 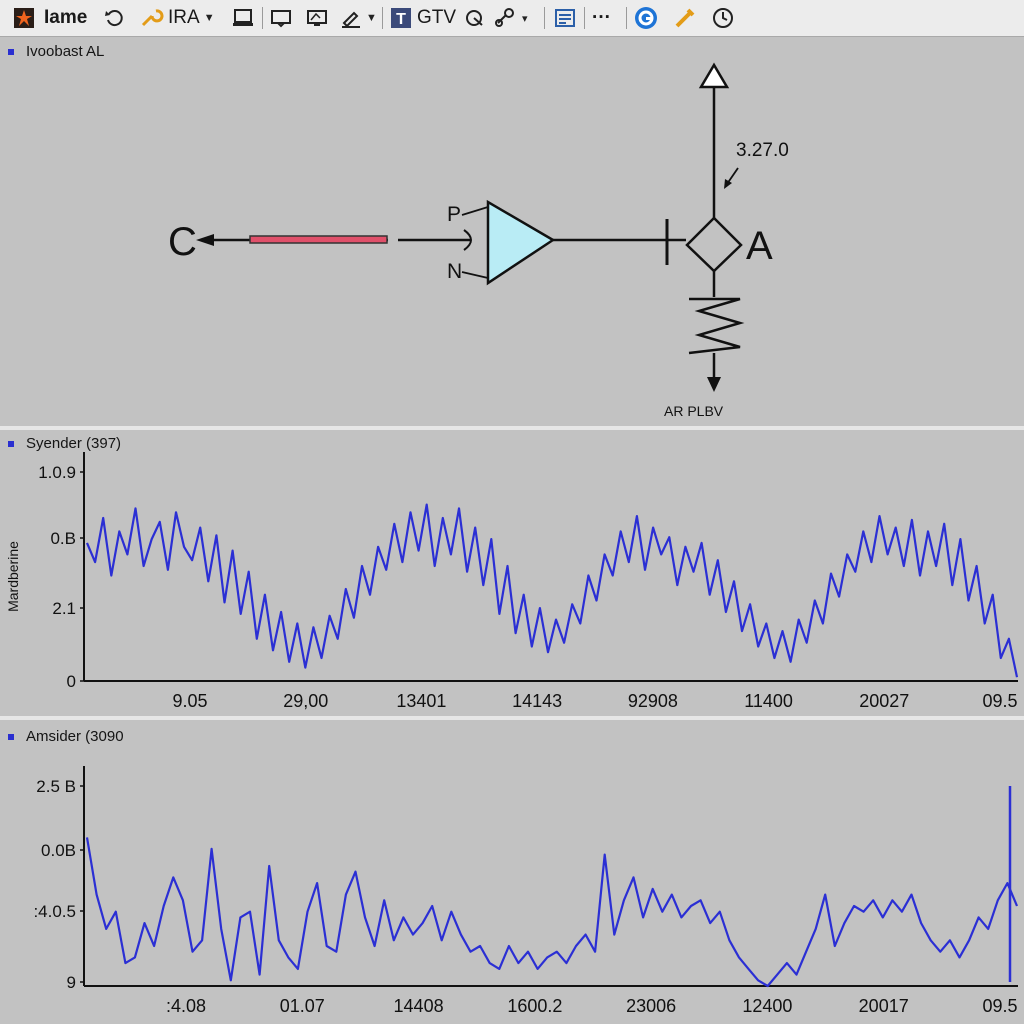 What do you see at coordinates (714, 244) in the screenshot?
I see `node-diamond` at bounding box center [714, 244].